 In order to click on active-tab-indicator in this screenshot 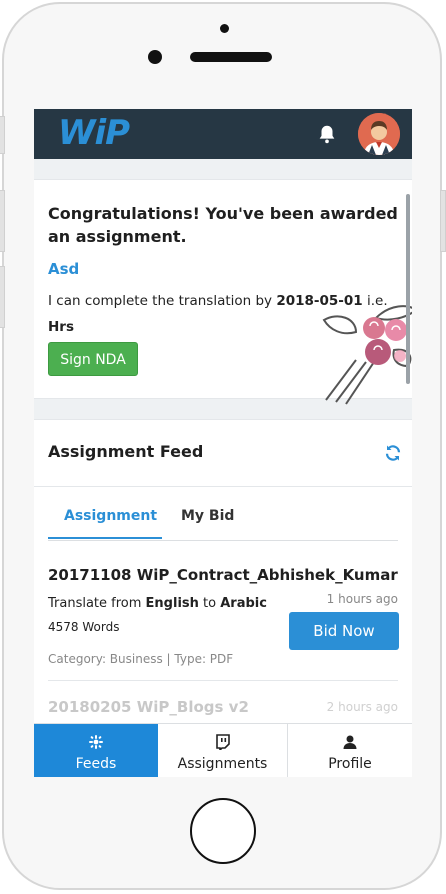, I will do `click(105, 538)`.